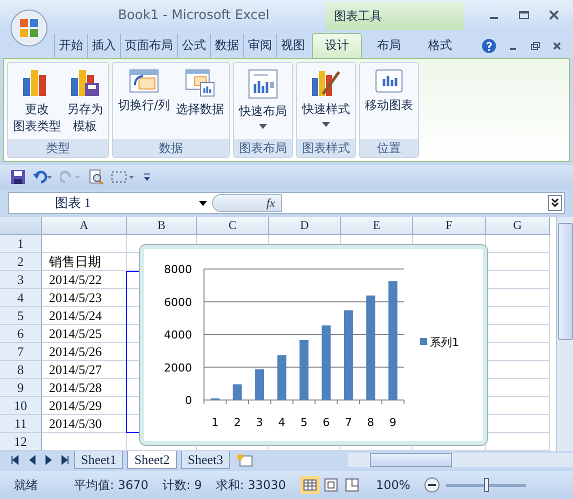  What do you see at coordinates (84, 406) in the screenshot?
I see `table-cell: 2014/5/29` at bounding box center [84, 406].